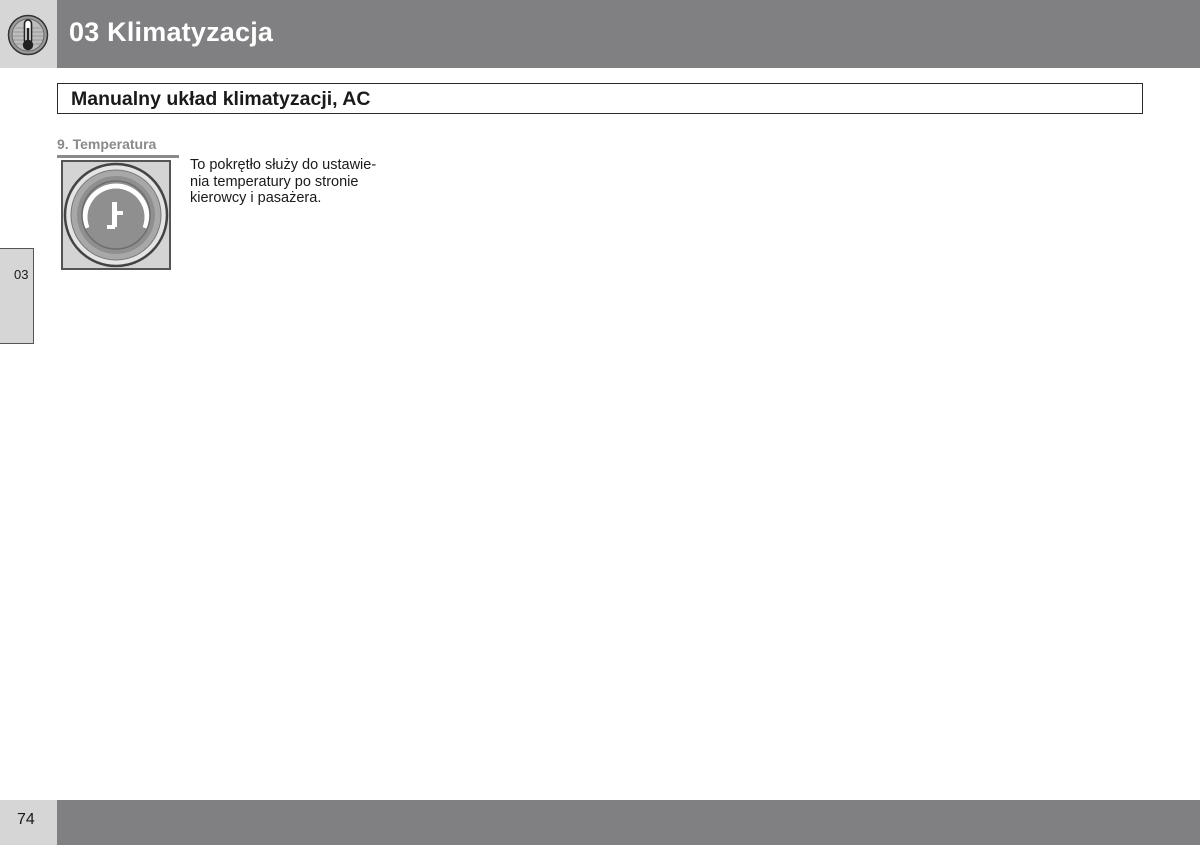  I want to click on section-title: Manualny układ klimatyzacji, AC, so click(221, 99).